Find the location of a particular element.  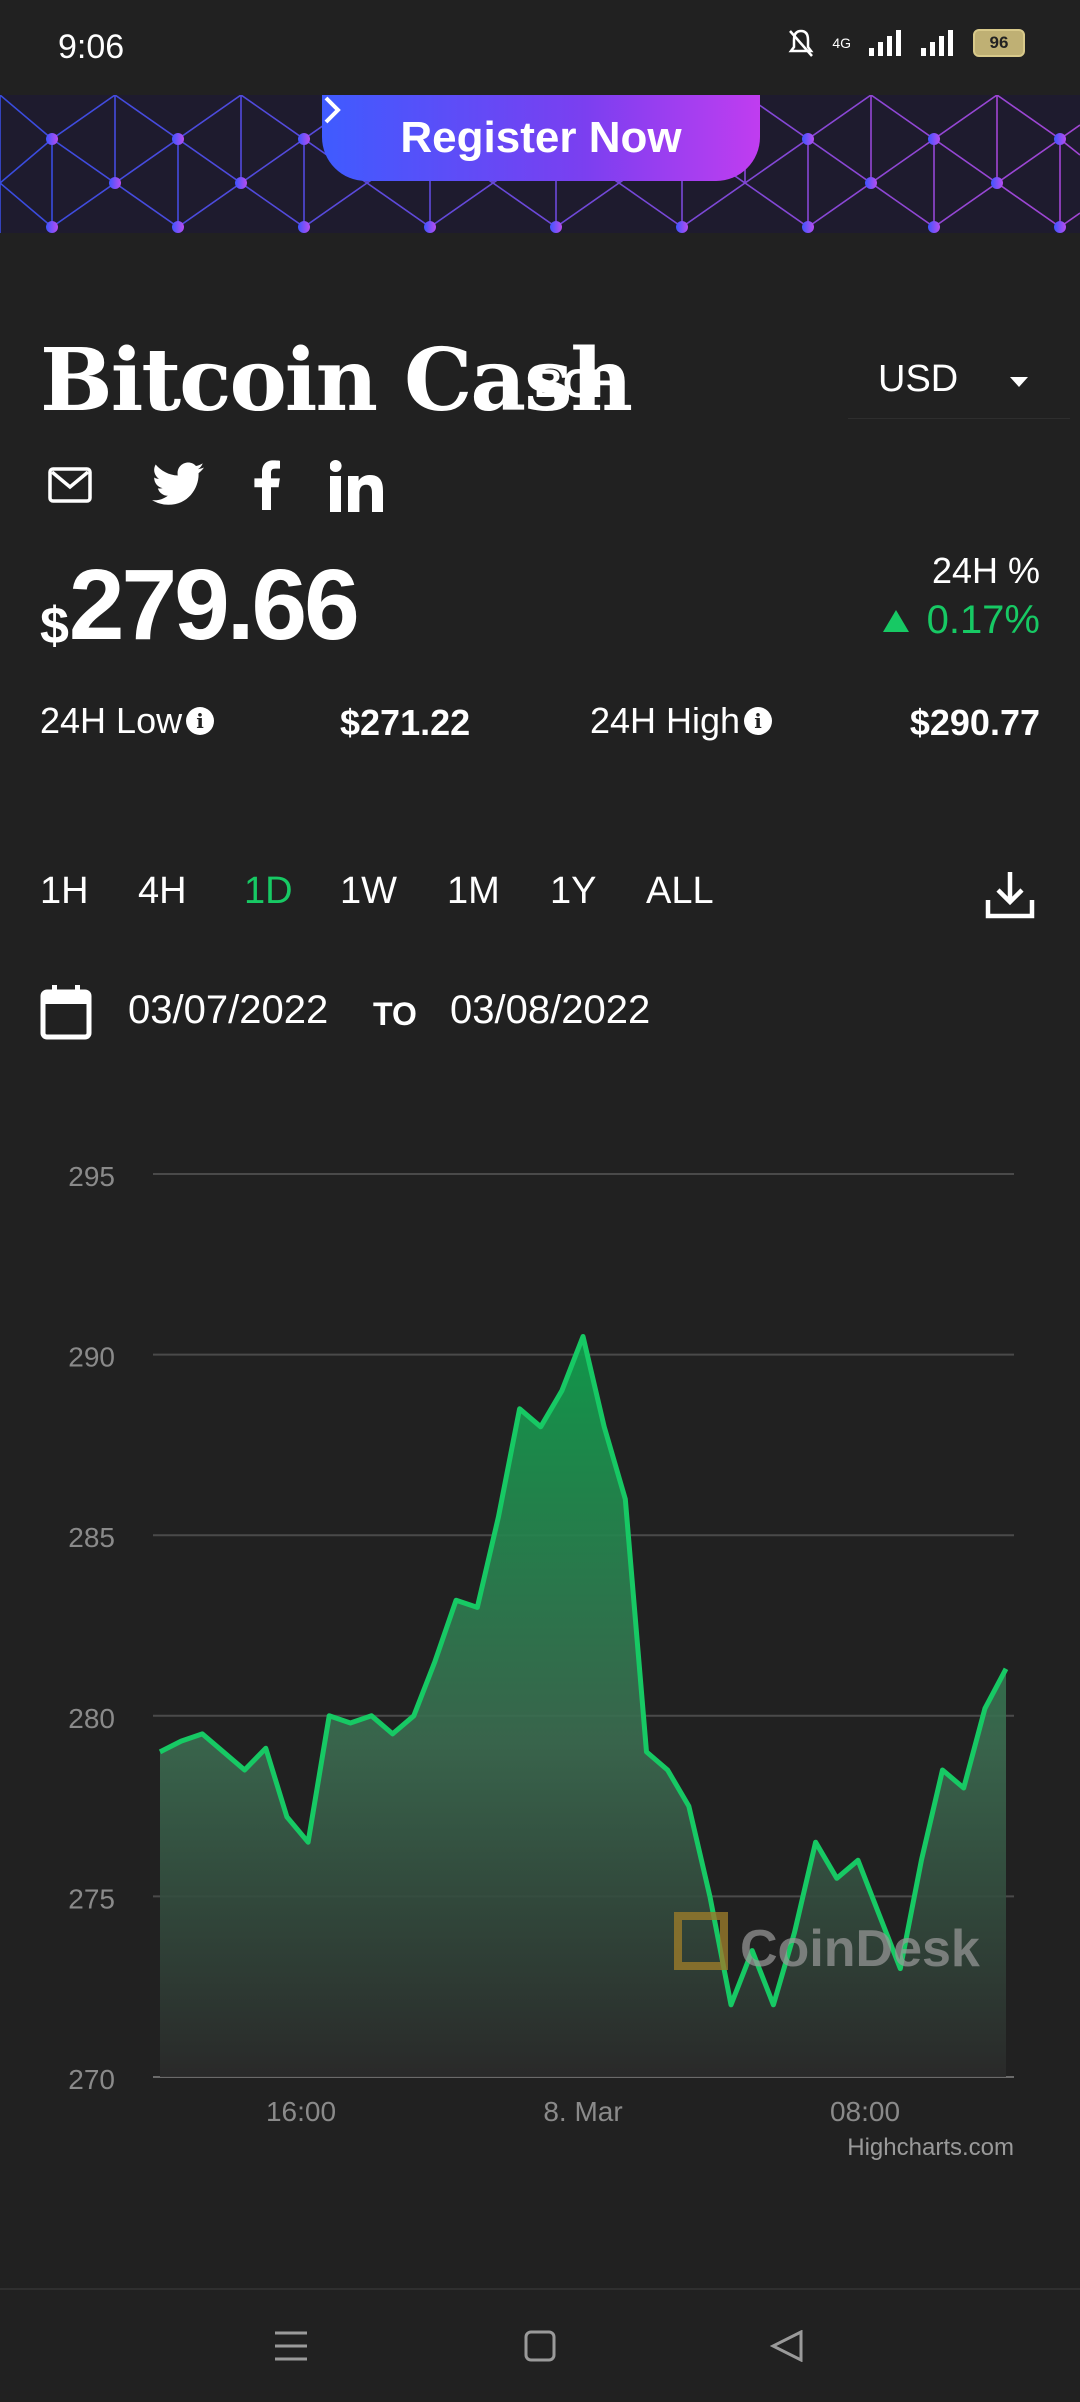

tab-1d: 1D is located at coordinates (268, 891).